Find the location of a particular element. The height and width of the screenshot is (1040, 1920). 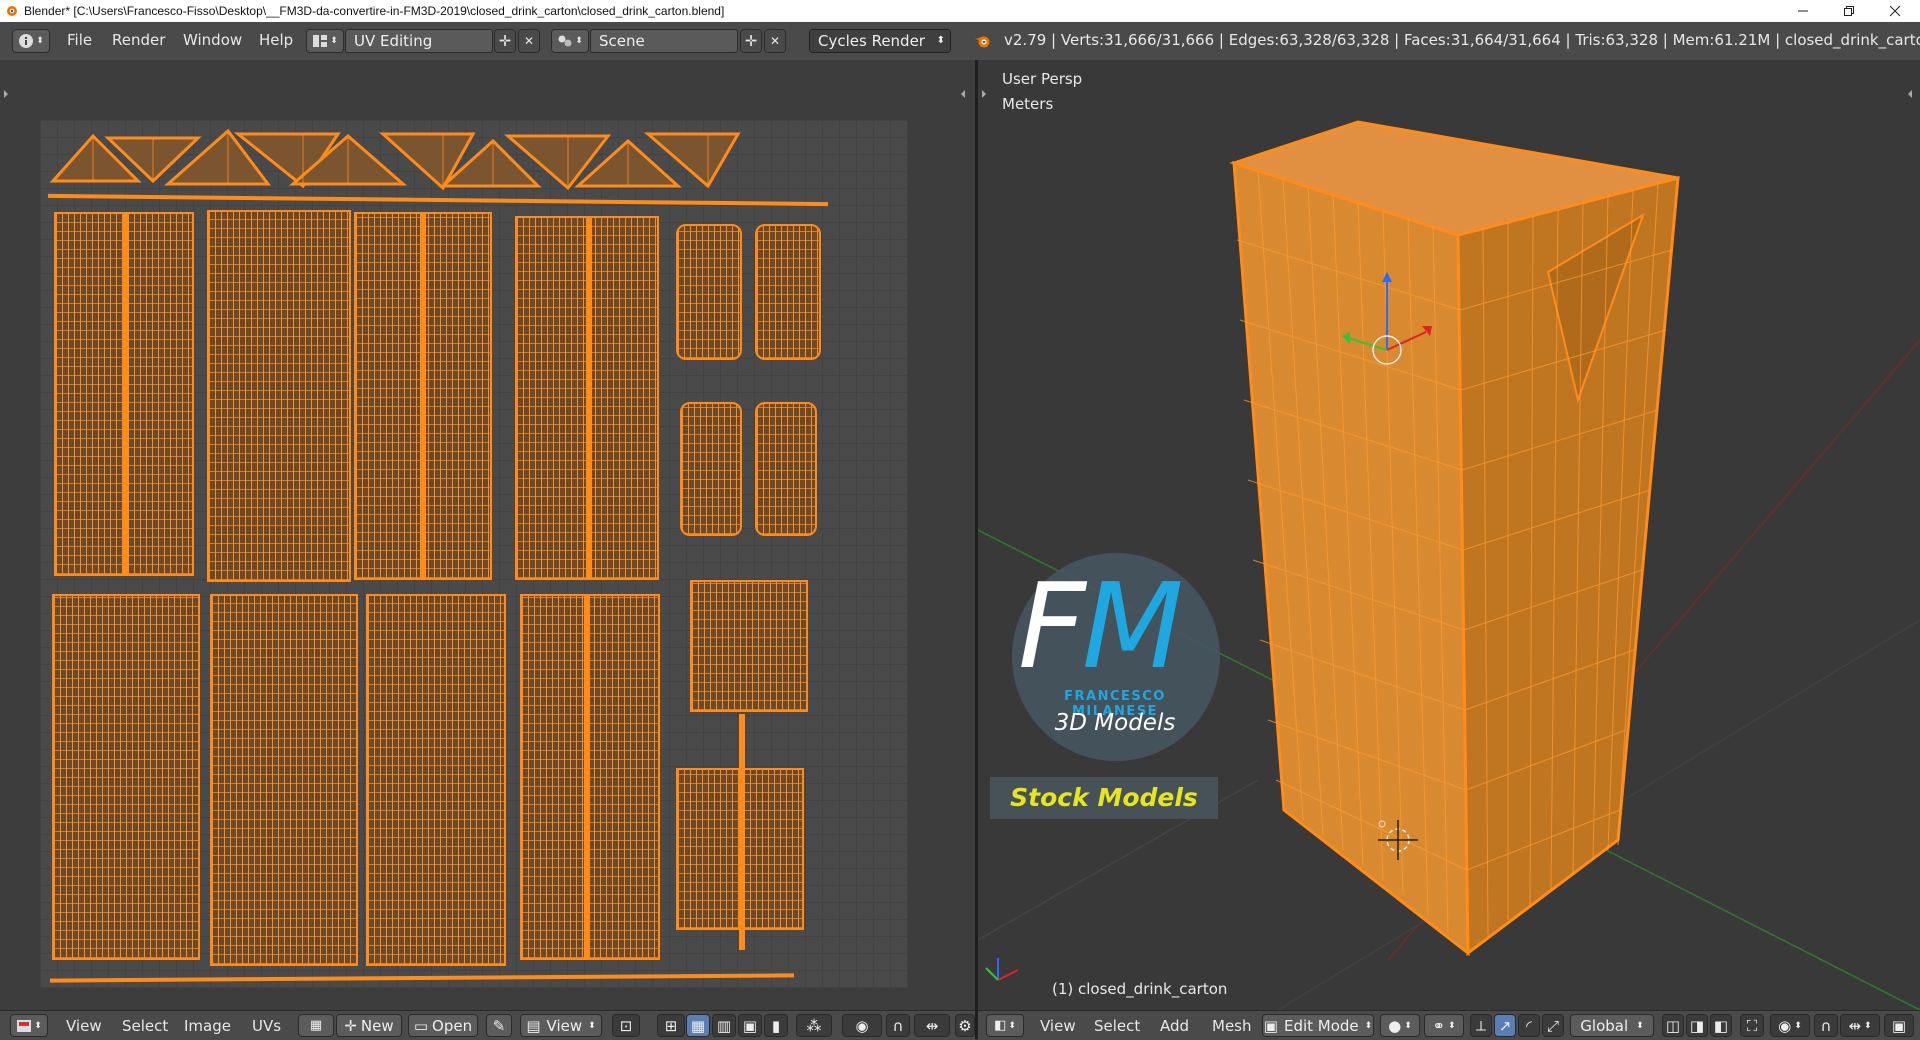

expand-properties-arrow is located at coordinates (963, 94).